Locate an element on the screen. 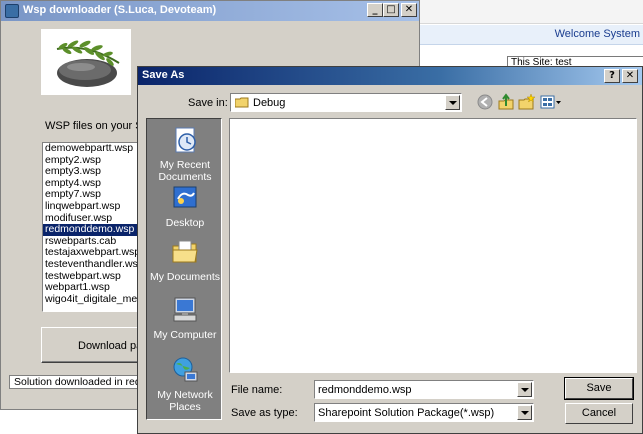 The image size is (643, 434). save-in-value: Debug is located at coordinates (269, 103).